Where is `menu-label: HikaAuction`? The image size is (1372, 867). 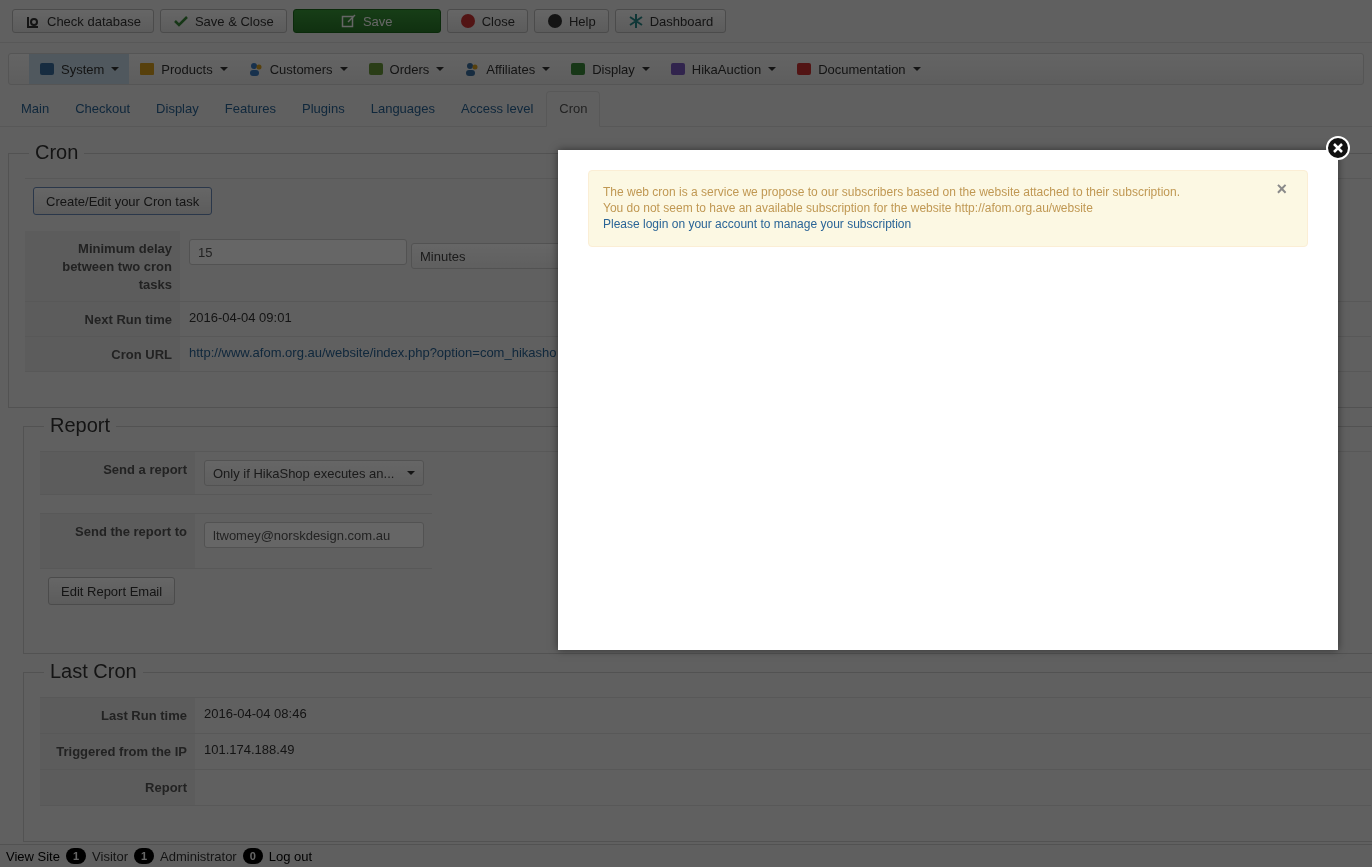 menu-label: HikaAuction is located at coordinates (726, 69).